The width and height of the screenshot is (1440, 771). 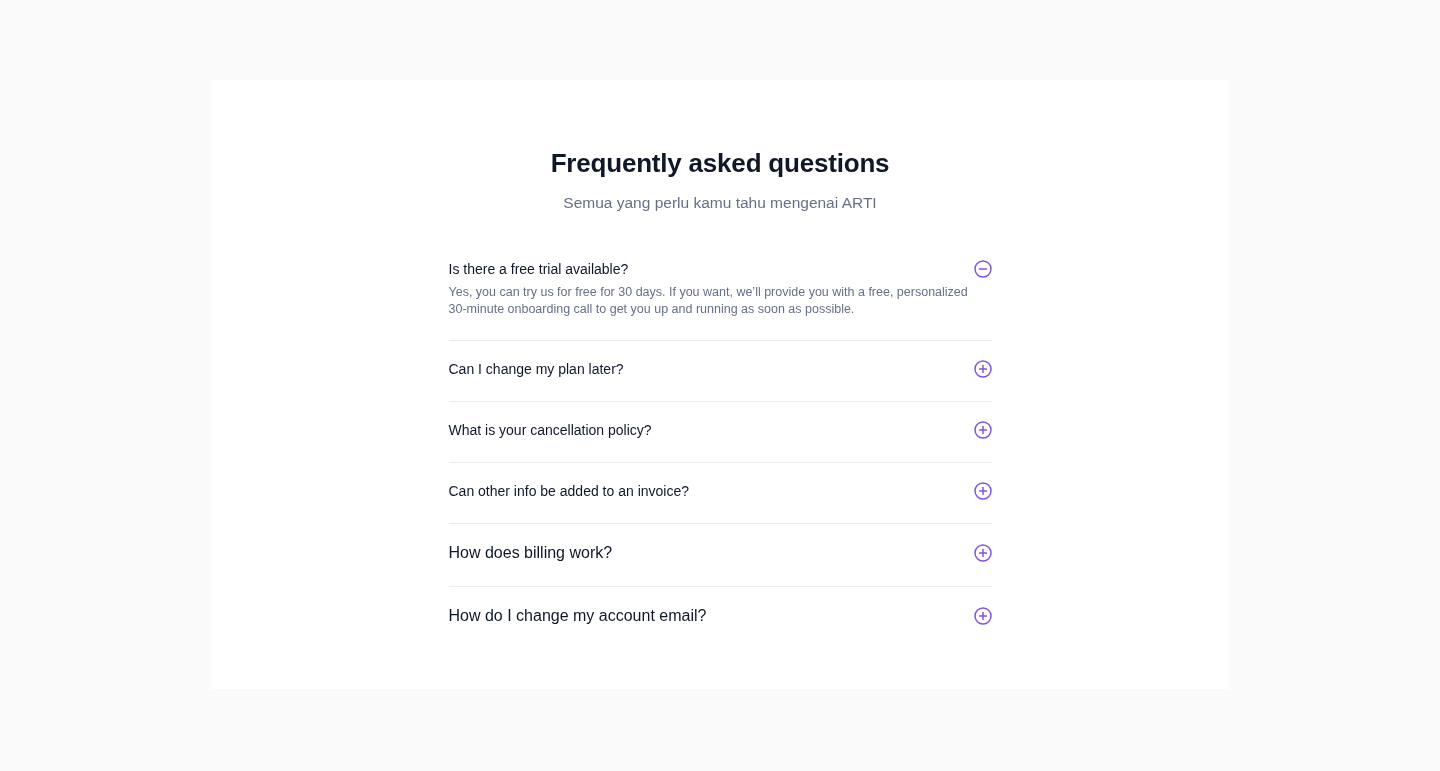 What do you see at coordinates (720, 491) in the screenshot?
I see `faq-question: Can other info be added to an invoice?` at bounding box center [720, 491].